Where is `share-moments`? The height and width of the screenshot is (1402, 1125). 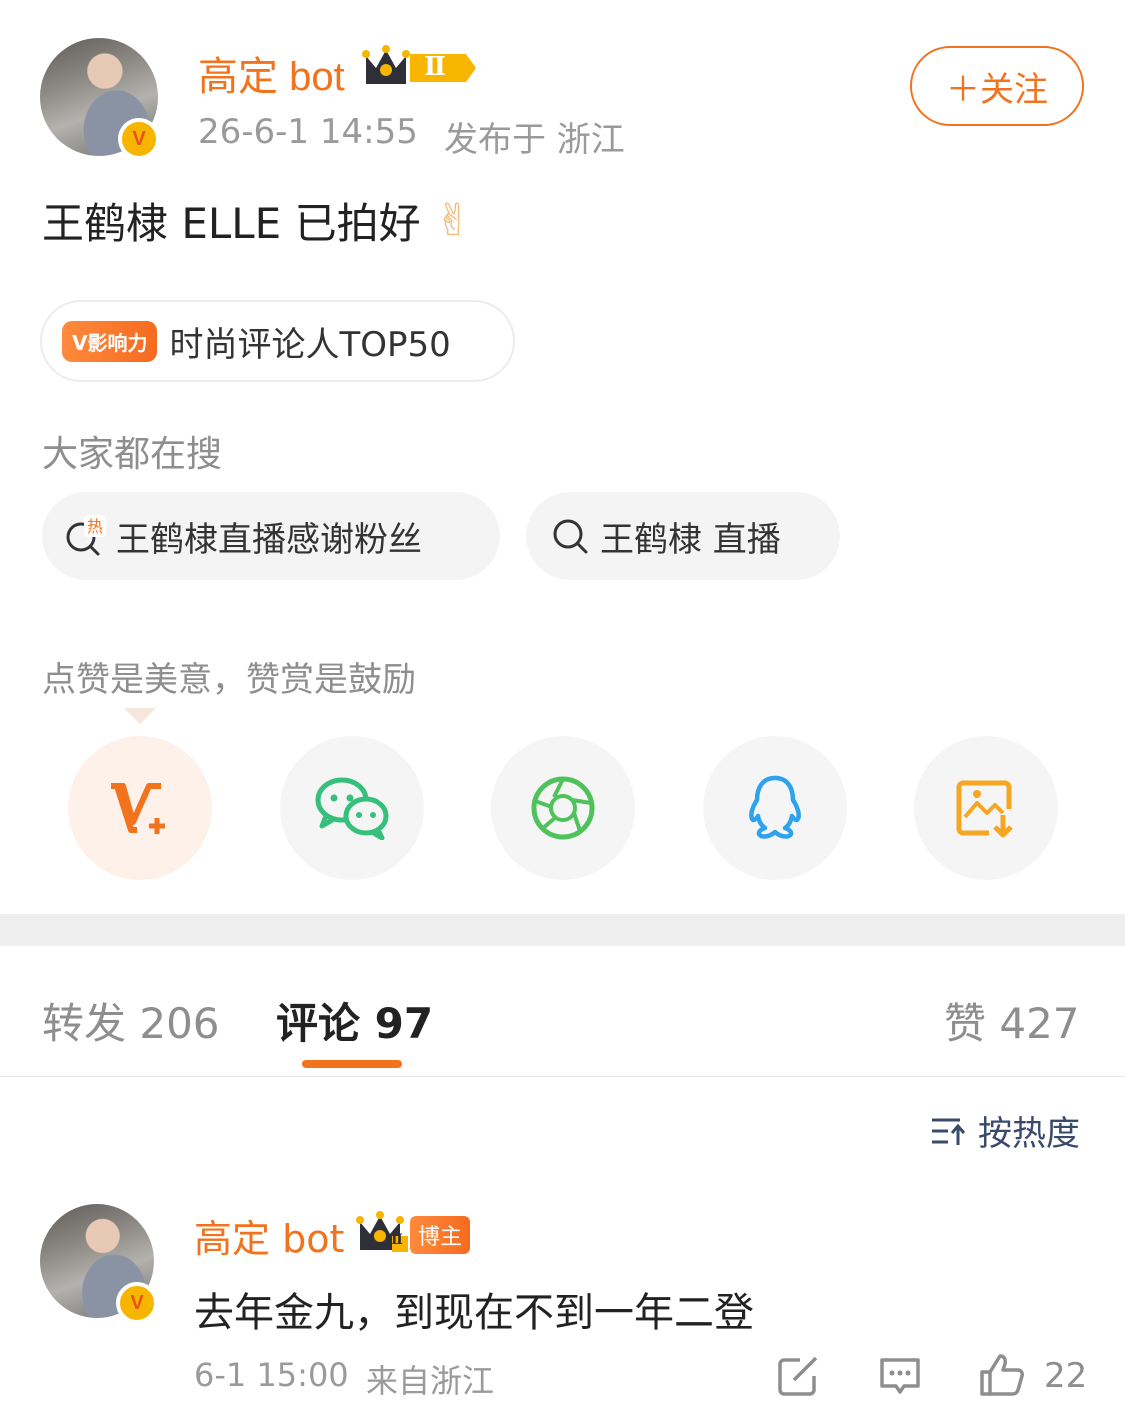
share-moments is located at coordinates (563, 808).